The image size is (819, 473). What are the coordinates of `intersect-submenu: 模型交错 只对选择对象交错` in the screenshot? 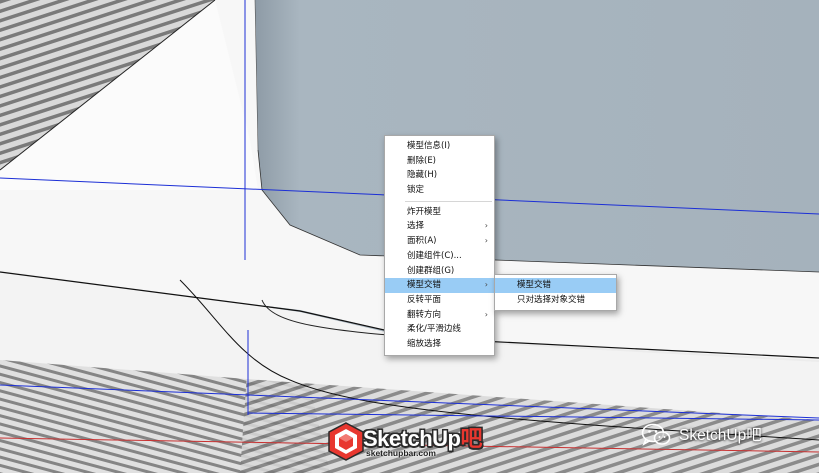 It's located at (555, 293).